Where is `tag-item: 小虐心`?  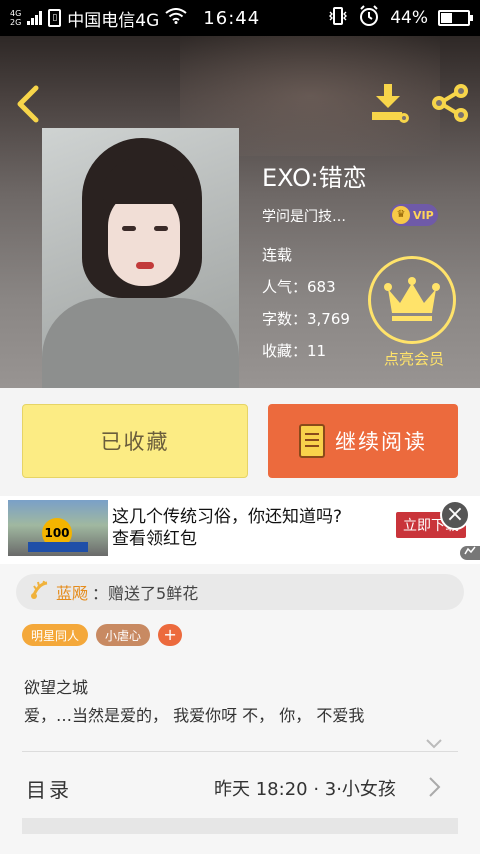 tag-item: 小虐心 is located at coordinates (123, 635).